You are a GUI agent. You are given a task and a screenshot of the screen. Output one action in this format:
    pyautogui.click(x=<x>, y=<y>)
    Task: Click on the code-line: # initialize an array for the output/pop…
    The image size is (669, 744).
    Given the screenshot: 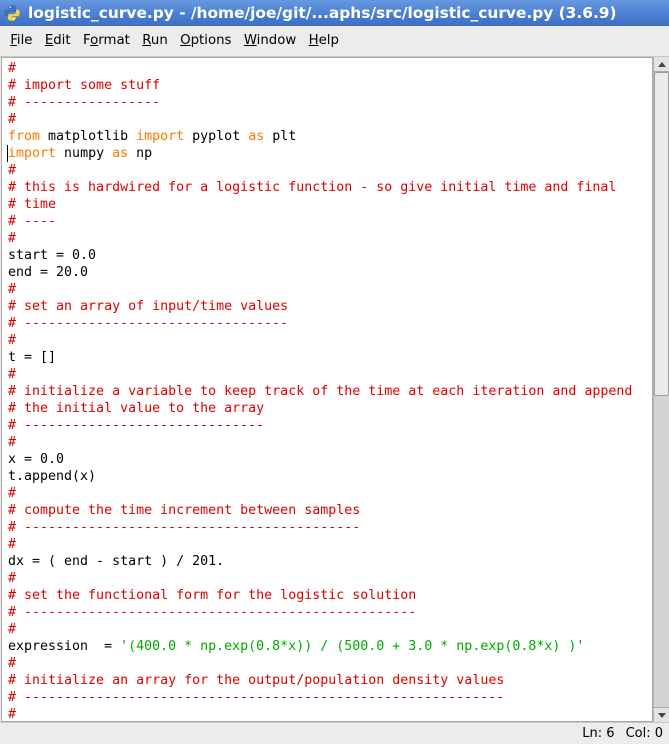 What is the action you would take?
    pyautogui.click(x=320, y=680)
    